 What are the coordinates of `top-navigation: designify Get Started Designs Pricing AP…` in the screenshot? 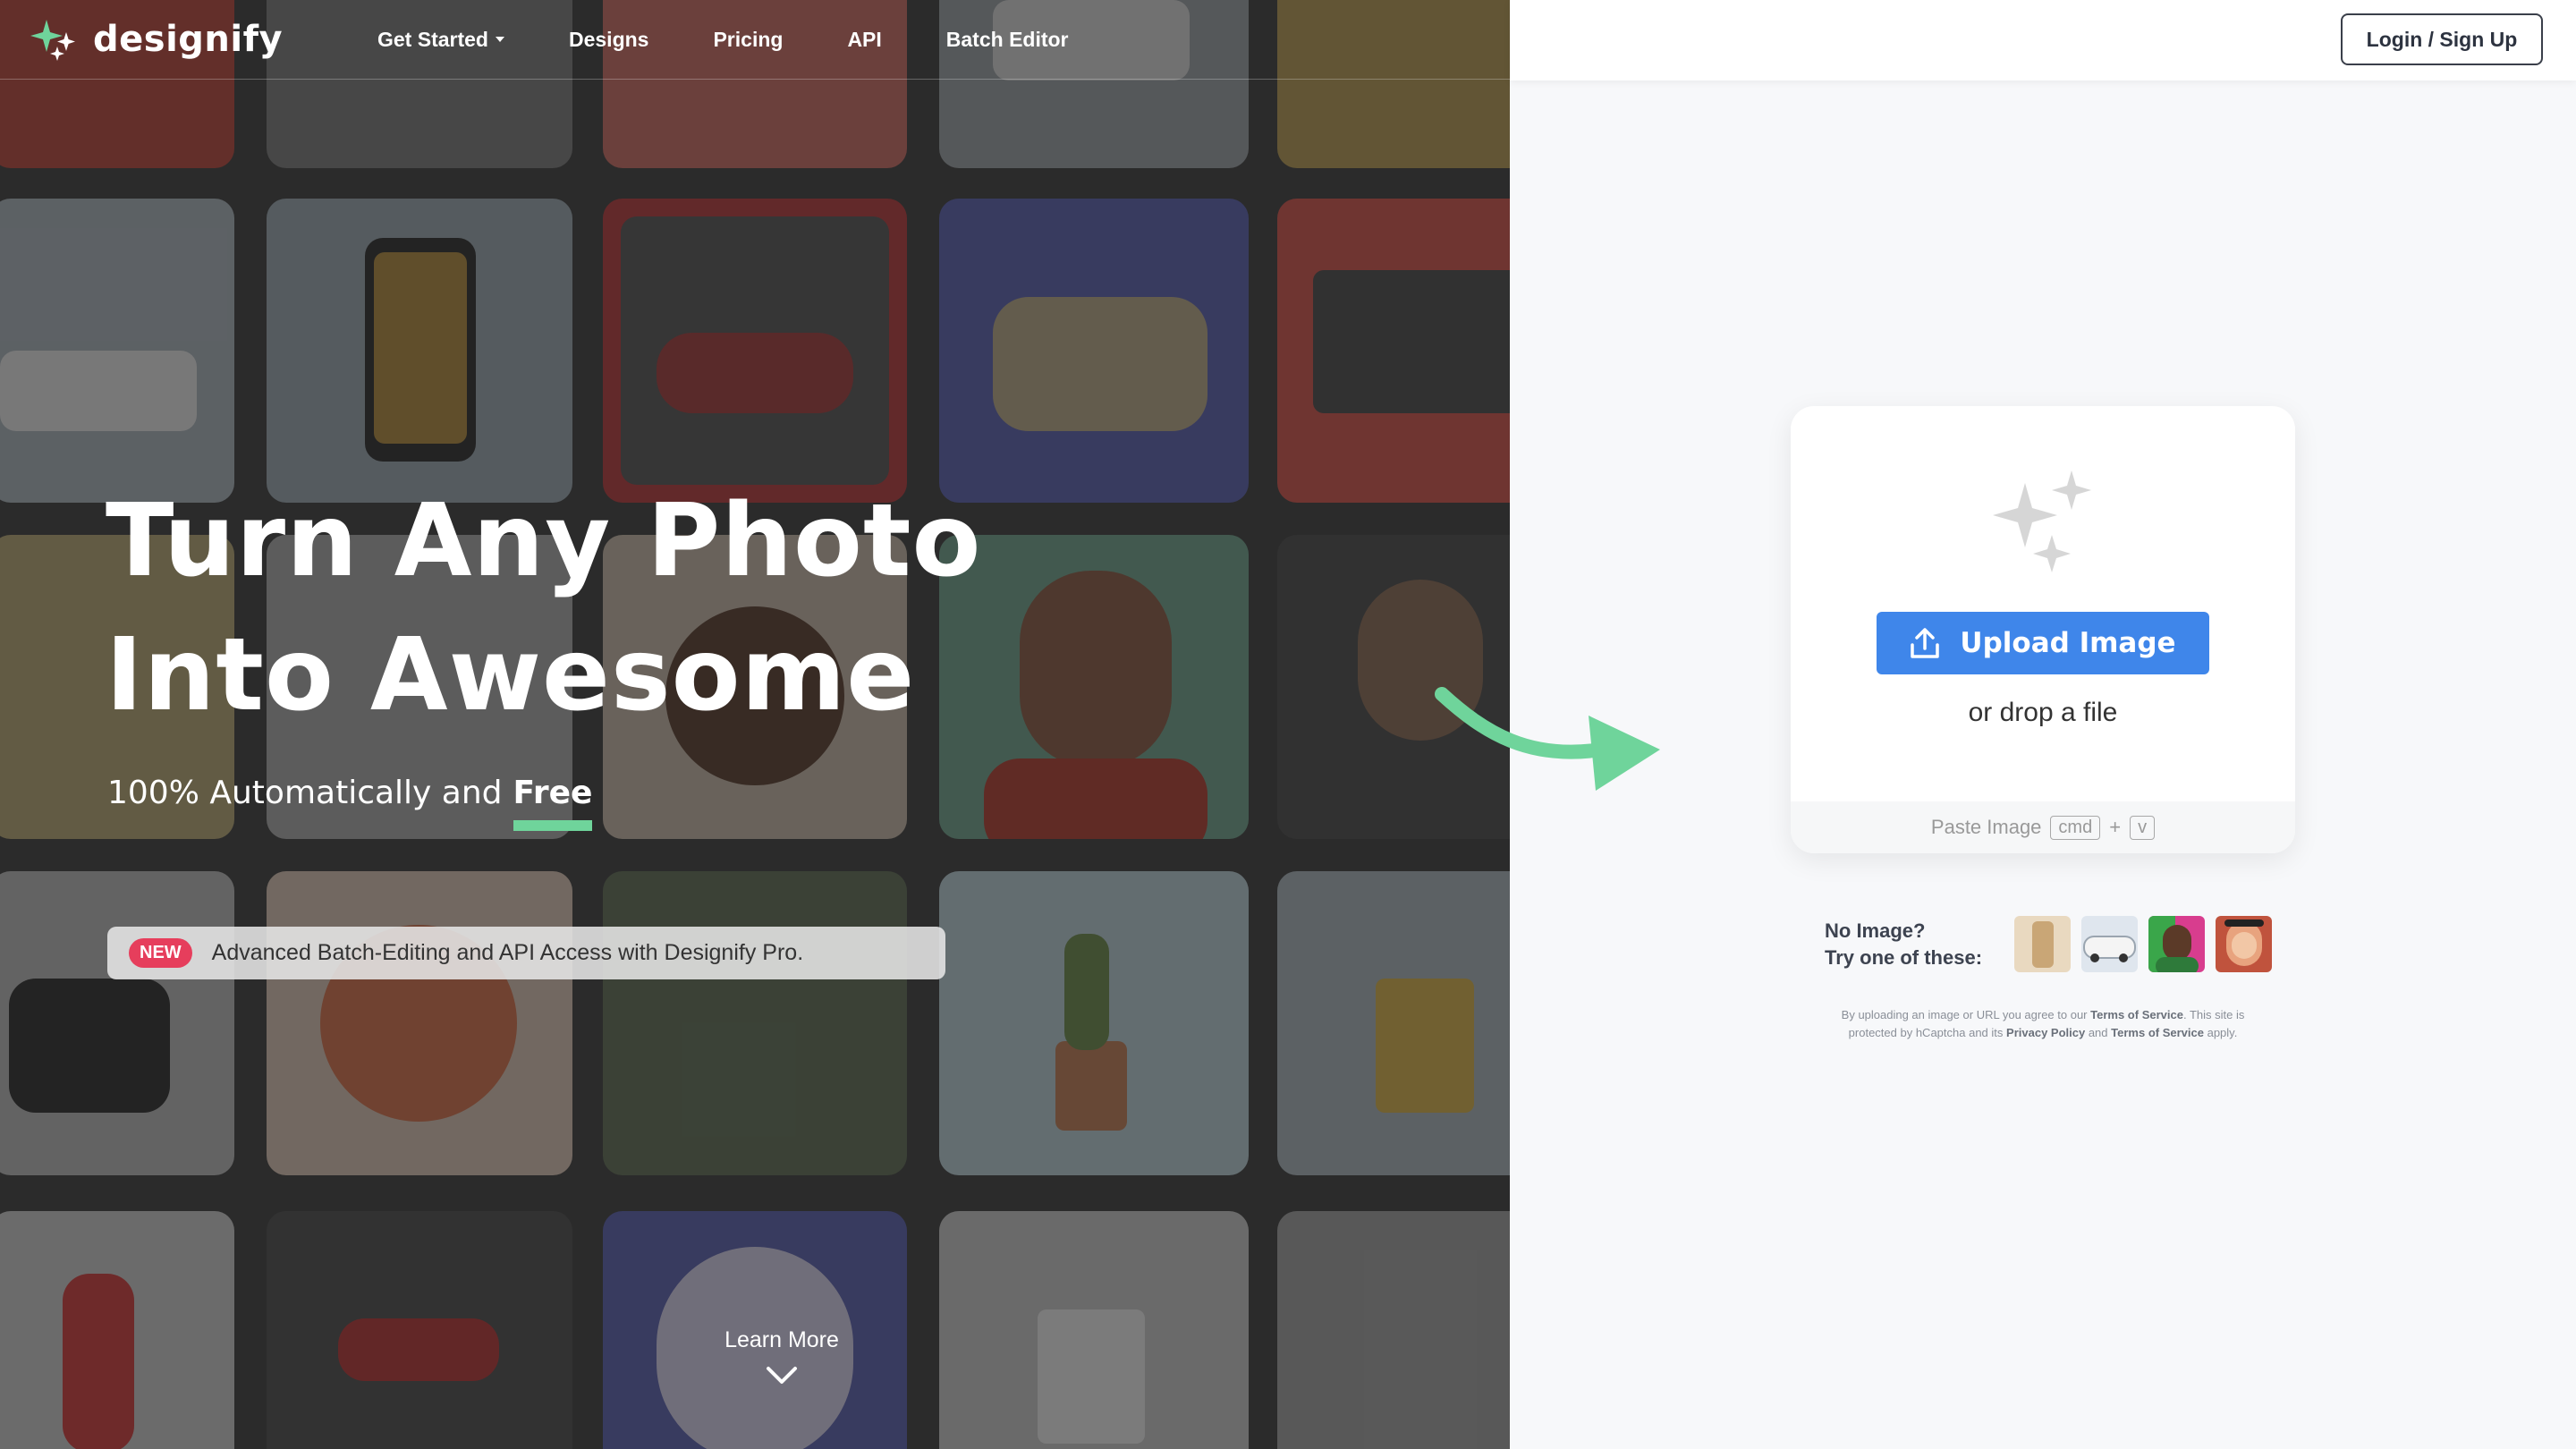 It's located at (755, 40).